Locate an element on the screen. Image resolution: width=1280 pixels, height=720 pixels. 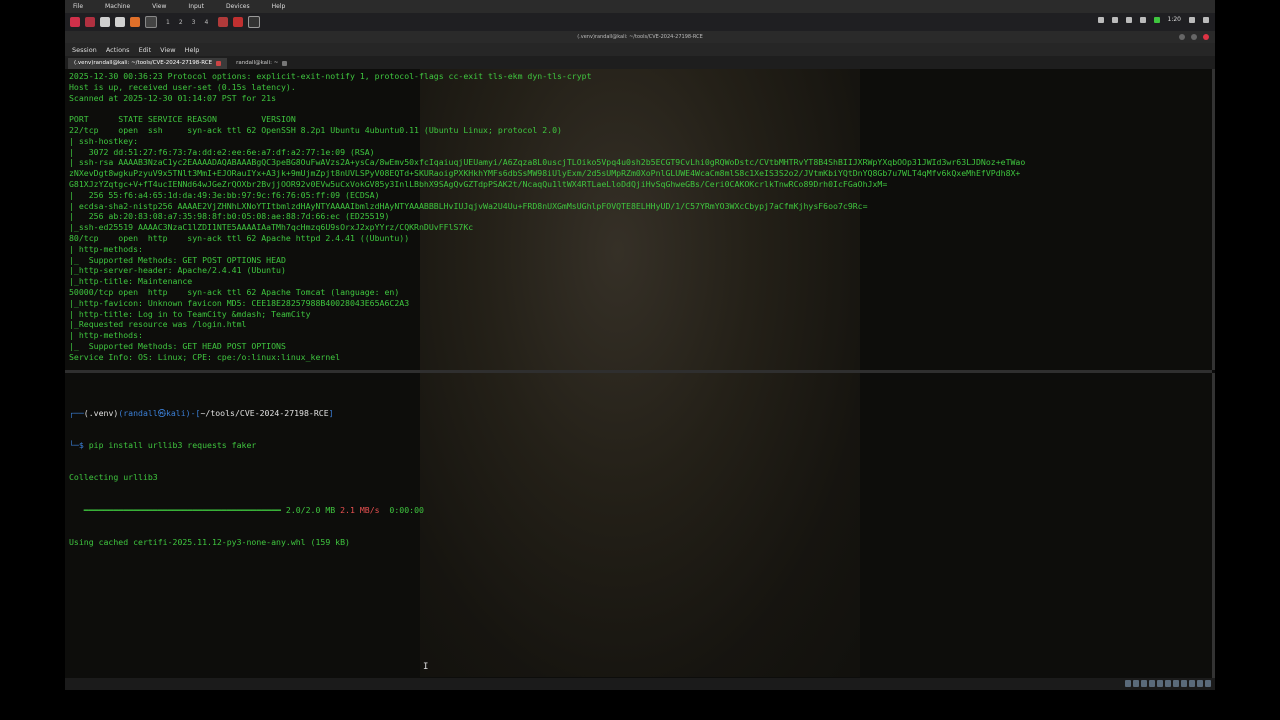
power-icon is located at coordinates (1206, 19).